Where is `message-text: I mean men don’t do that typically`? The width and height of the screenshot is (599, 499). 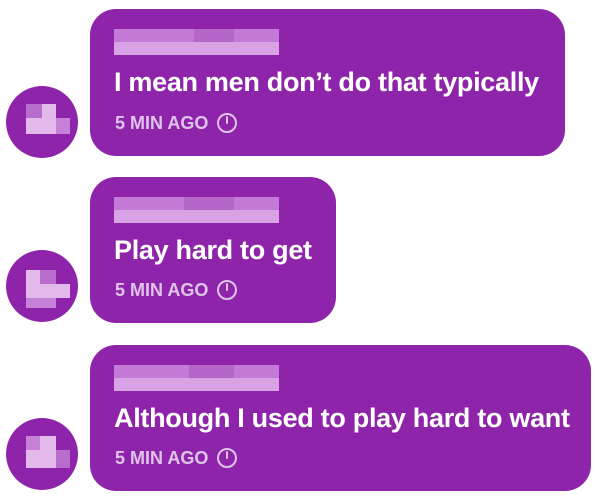
message-text: I mean men don’t do that typically is located at coordinates (326, 82).